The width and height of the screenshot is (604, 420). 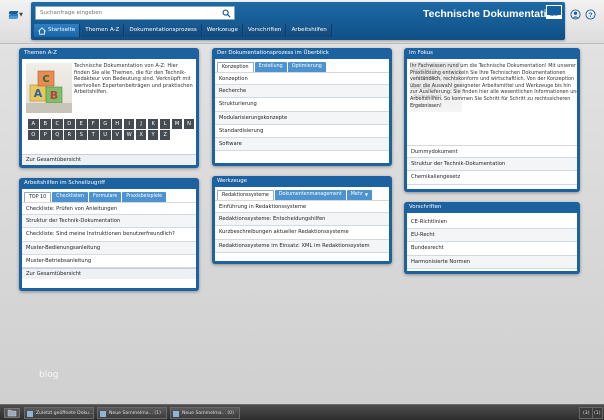 I want to click on nav-arbeitshilfen: Arbeitshilfen, so click(x=309, y=30).